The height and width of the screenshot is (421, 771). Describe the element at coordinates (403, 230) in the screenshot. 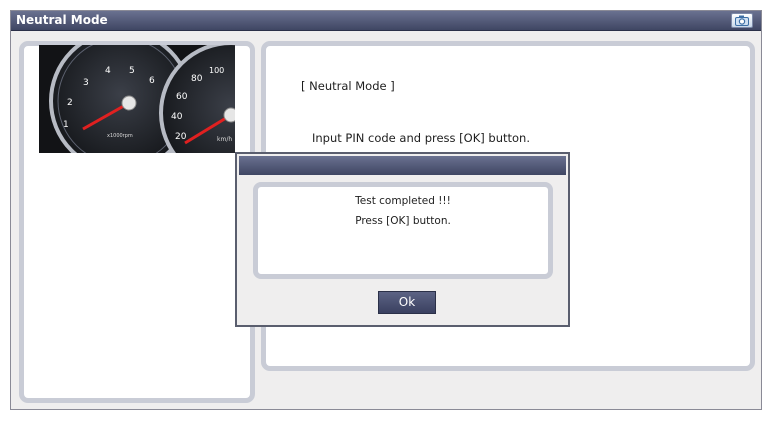

I see `dialog-message-box: Test completed !!! Press [OK] button.` at that location.